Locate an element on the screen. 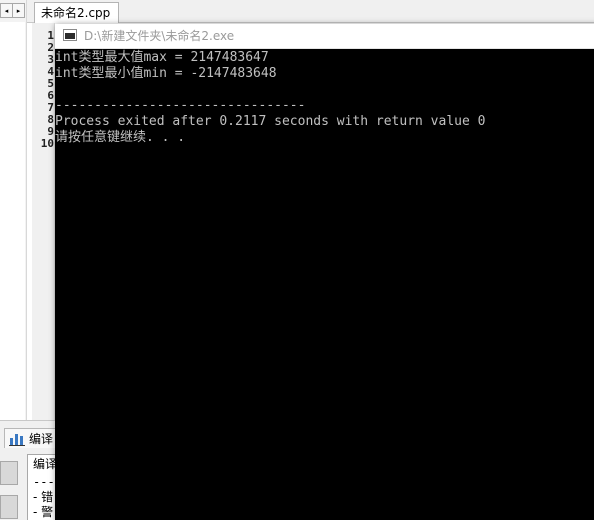  tab-compile-log: 编译 is located at coordinates (32, 438).